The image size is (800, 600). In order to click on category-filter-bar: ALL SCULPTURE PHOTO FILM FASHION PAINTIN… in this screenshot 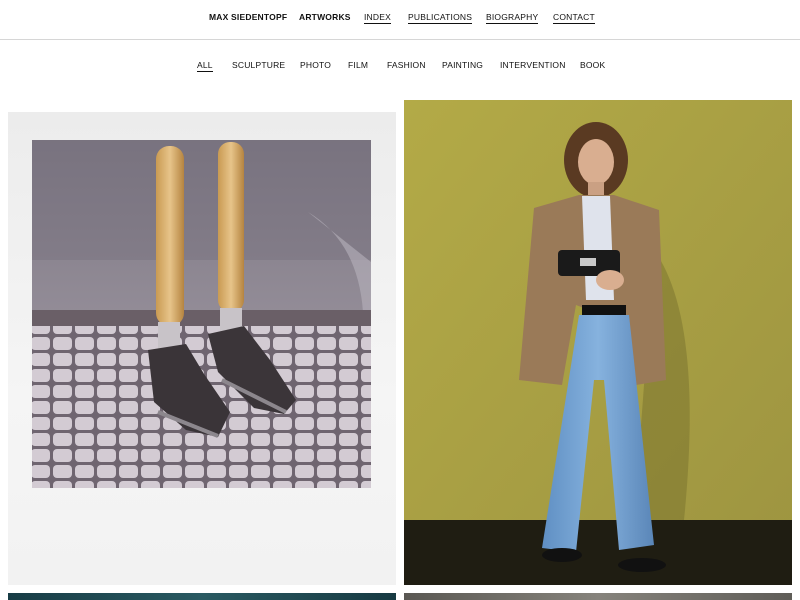, I will do `click(400, 66)`.